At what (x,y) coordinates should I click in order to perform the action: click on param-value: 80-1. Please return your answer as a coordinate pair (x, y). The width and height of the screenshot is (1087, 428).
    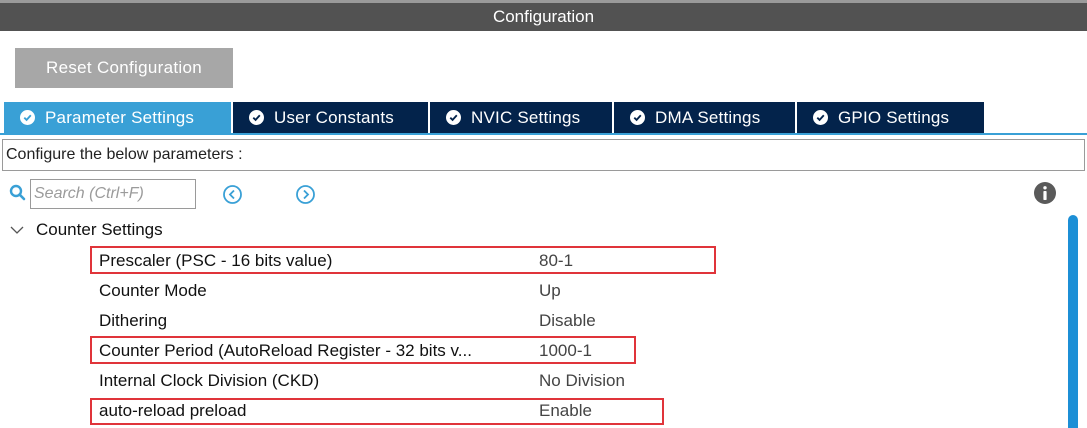
    Looking at the image, I should click on (556, 261).